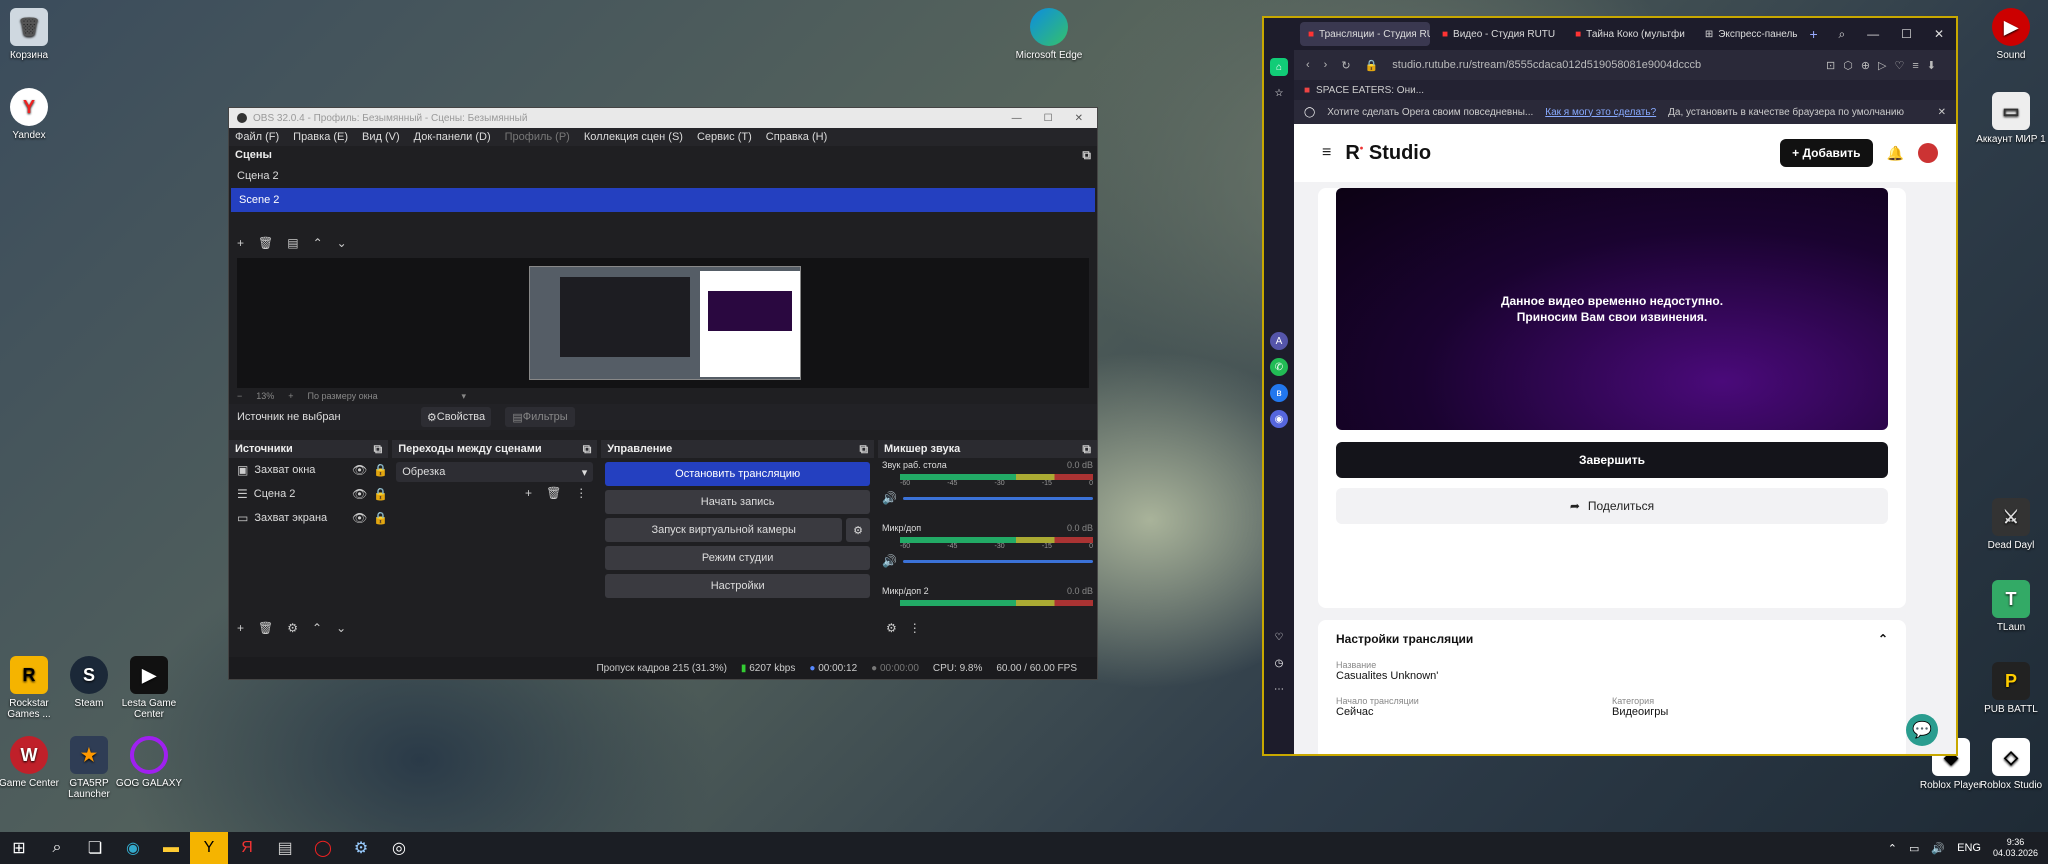  Describe the element at coordinates (1279, 419) in the screenshot. I see `discord-icon: ◉` at that location.